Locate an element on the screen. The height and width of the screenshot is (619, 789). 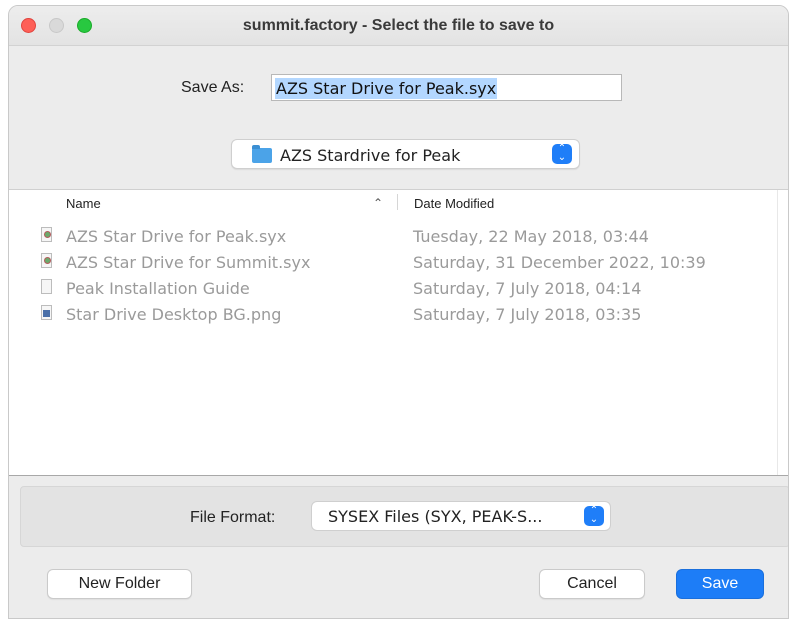
file-format-popup: SYSEX Files (SYX, PEAK-S... ⌃ ⌄ is located at coordinates (461, 516).